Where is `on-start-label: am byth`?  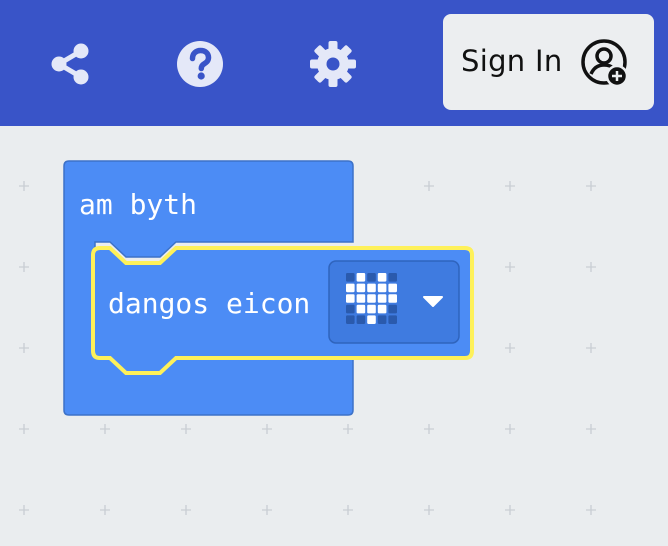 on-start-label: am byth is located at coordinates (138, 204).